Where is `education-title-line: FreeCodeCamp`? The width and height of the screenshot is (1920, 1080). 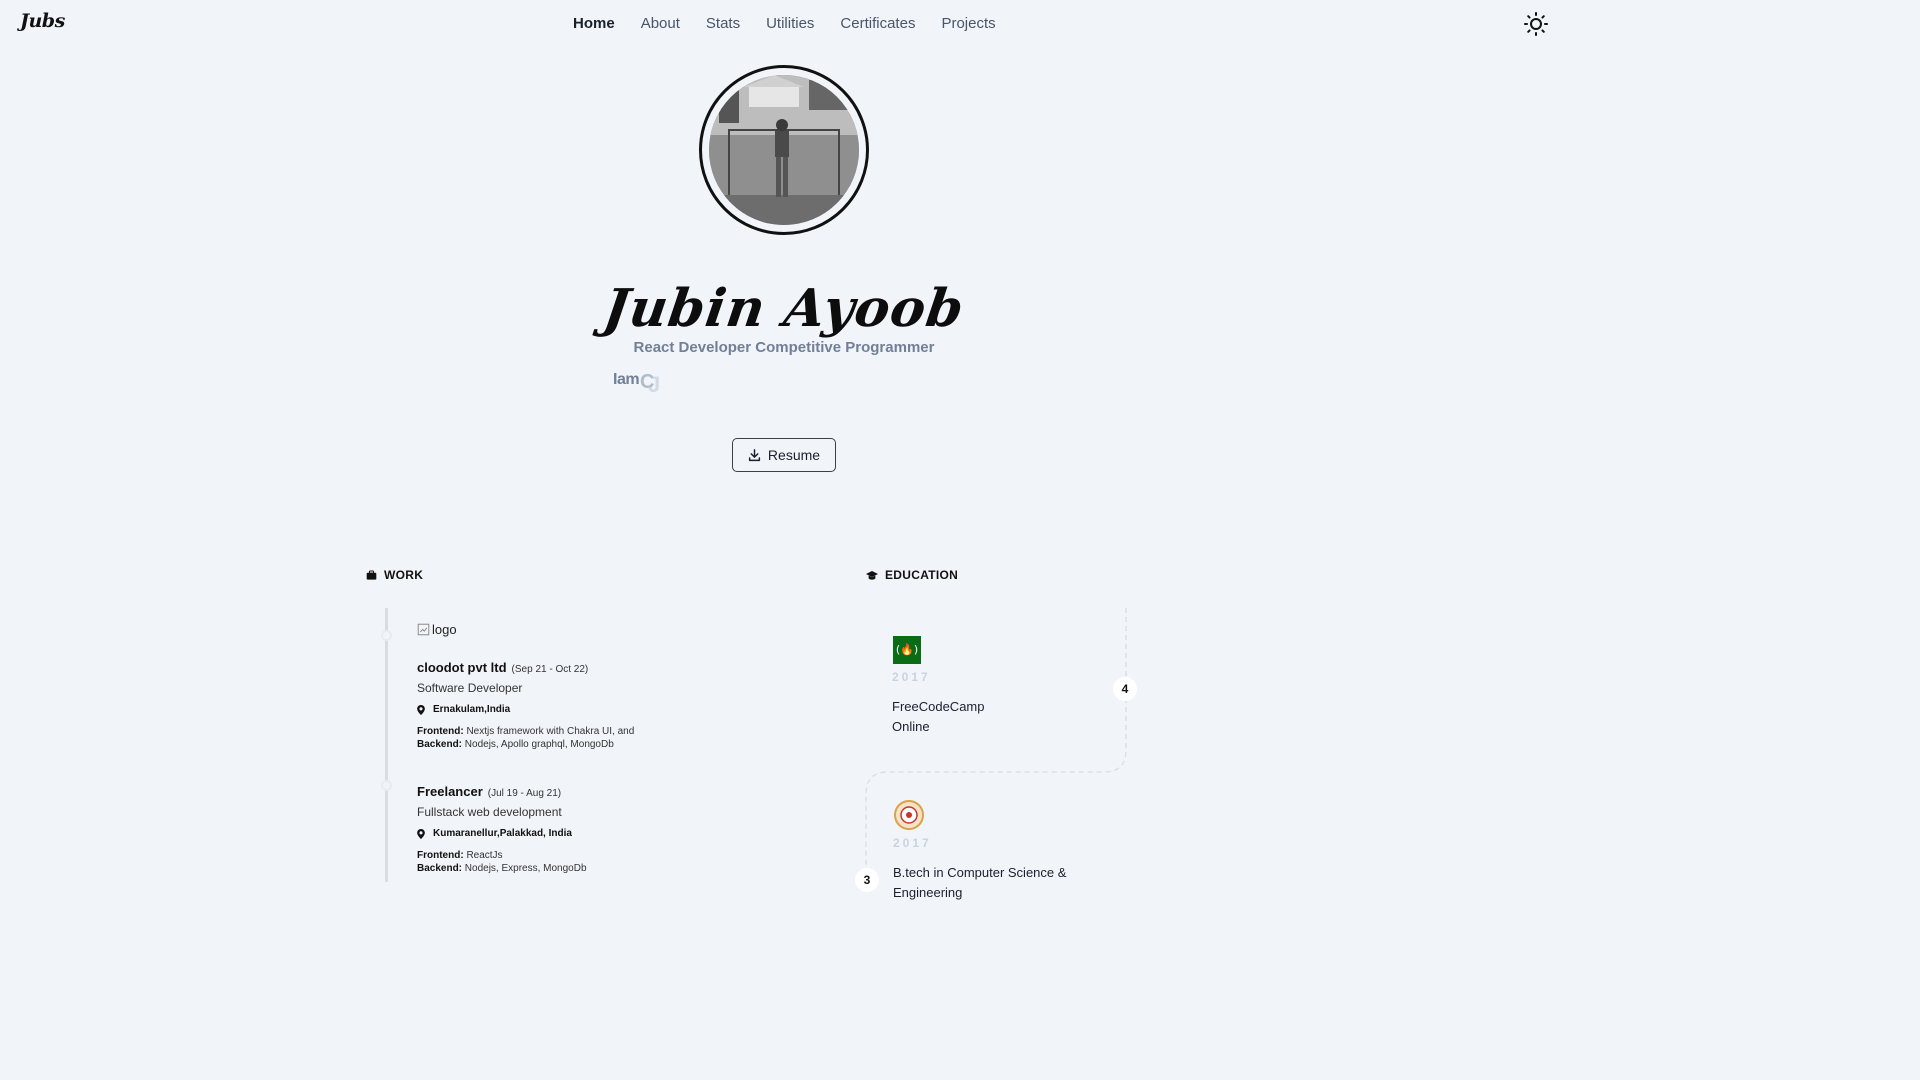 education-title-line: FreeCodeCamp is located at coordinates (938, 706).